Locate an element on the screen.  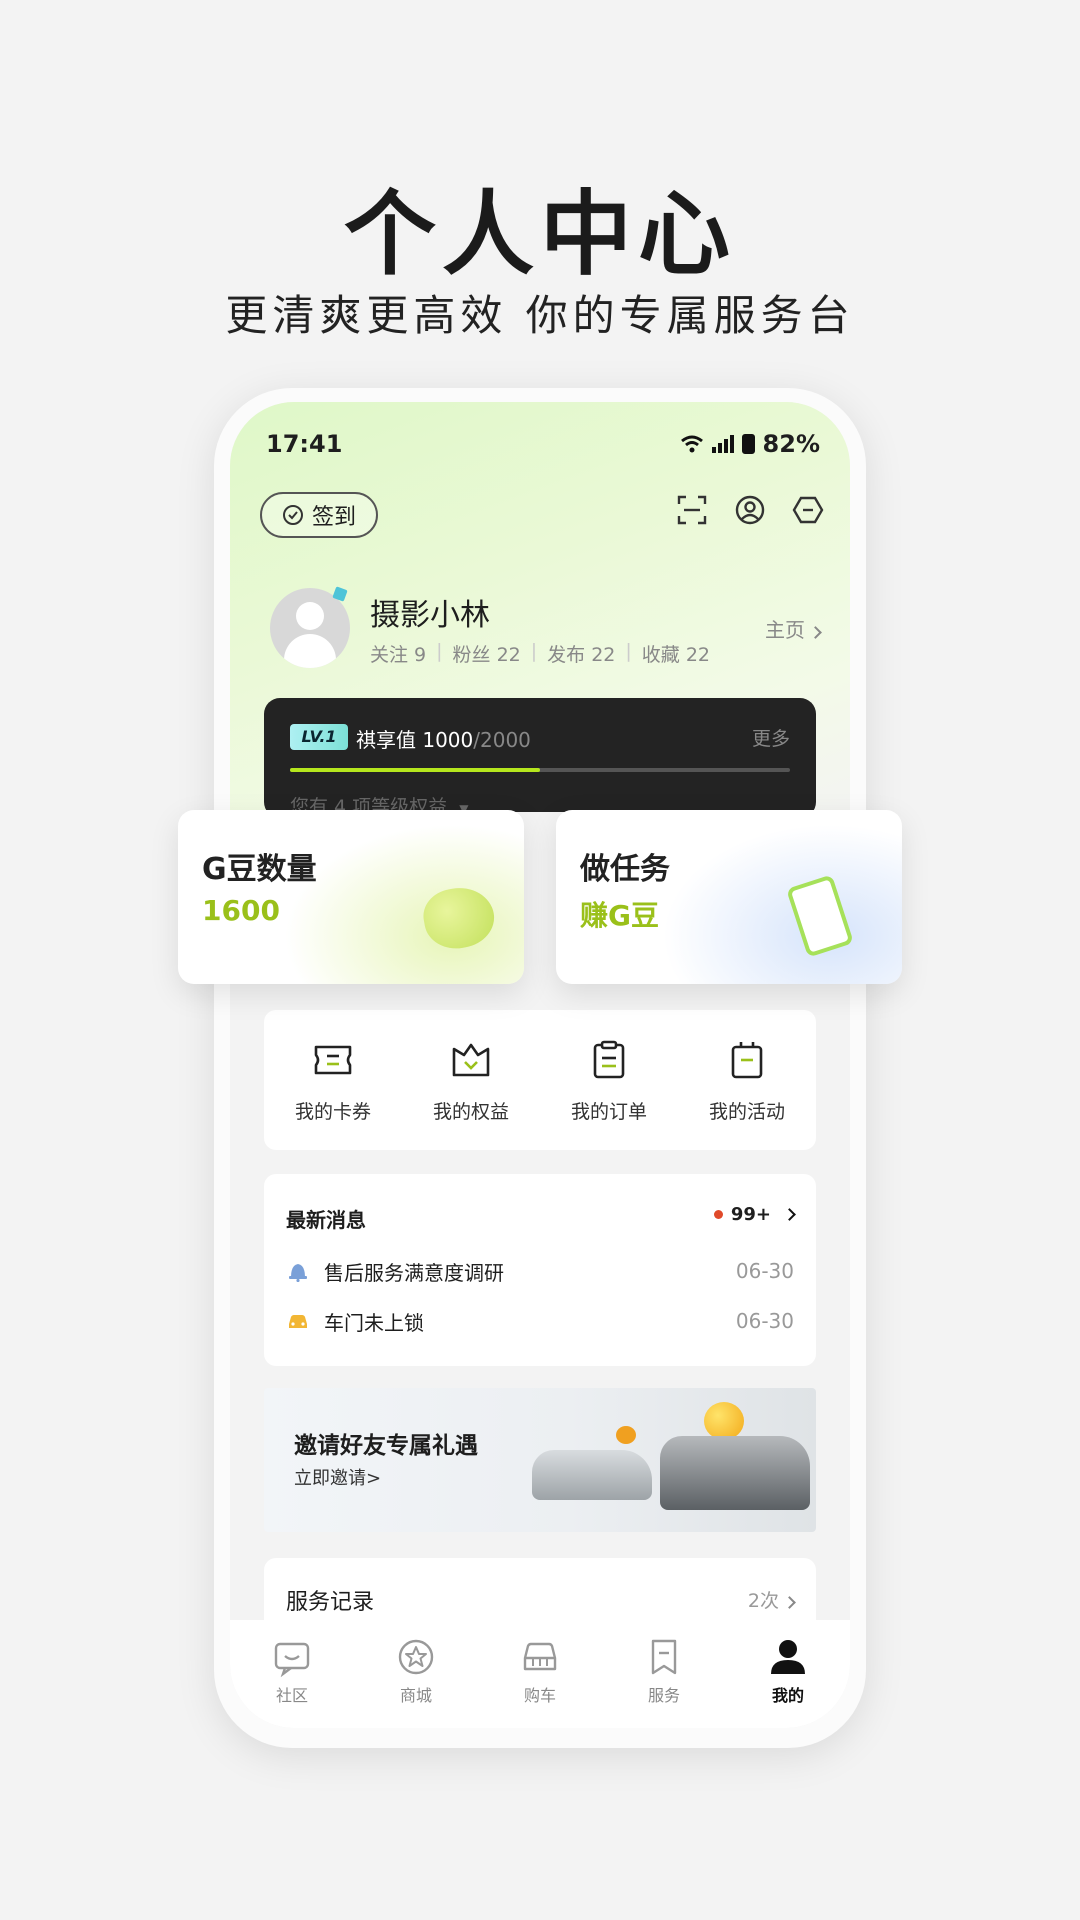
order-icon is located at coordinates (609, 1059).